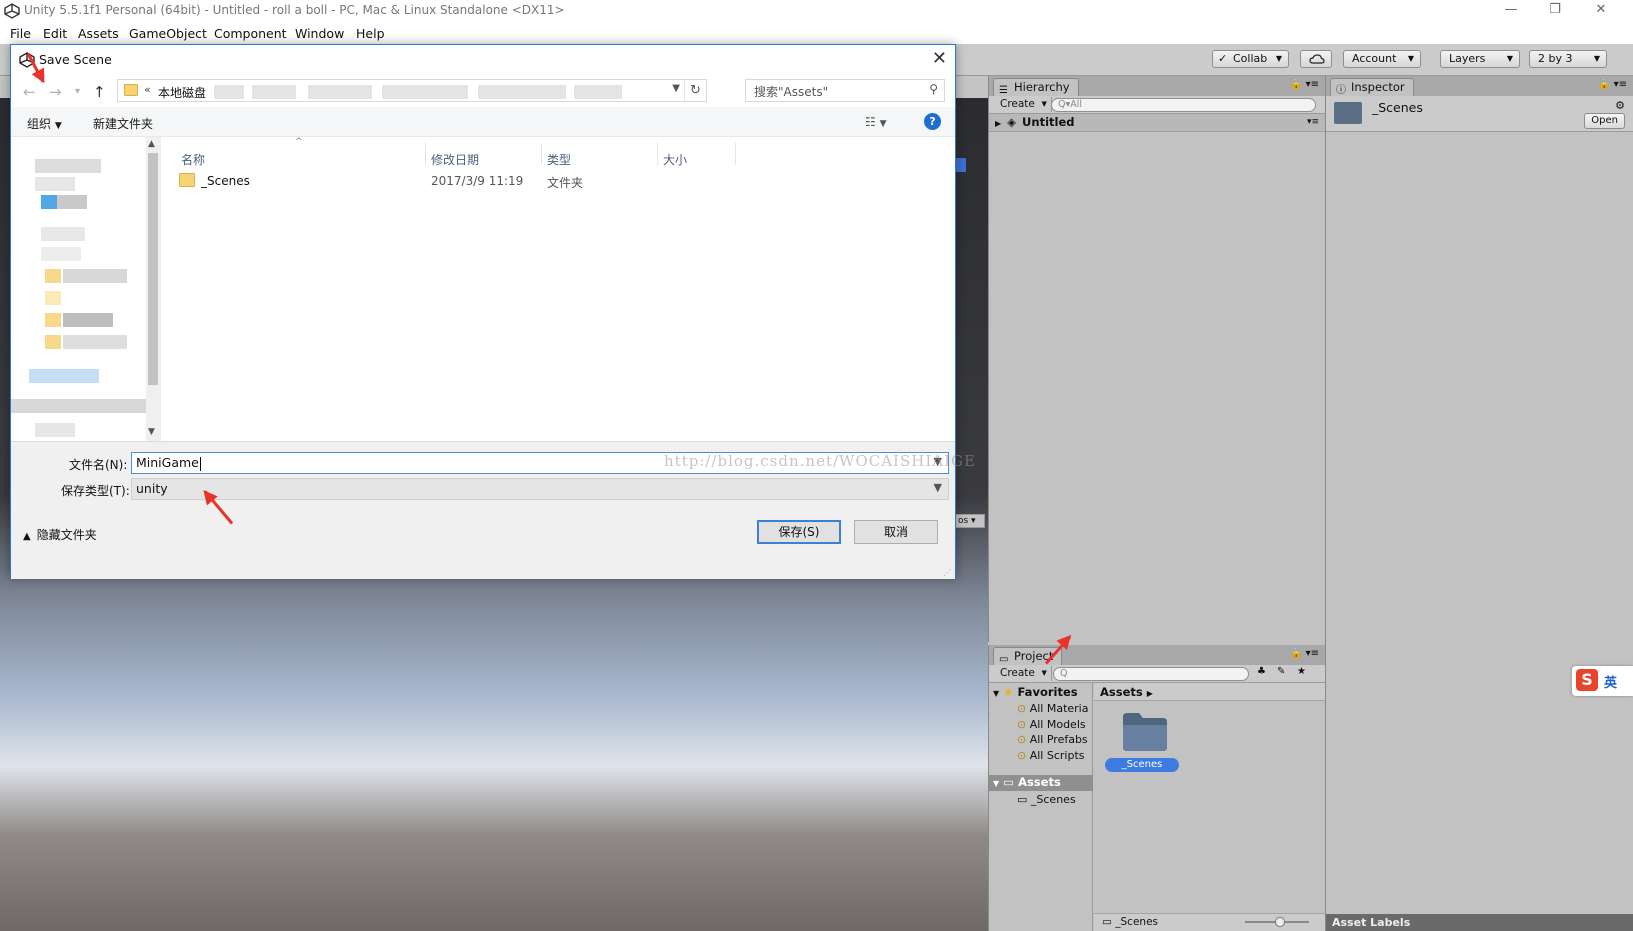 This screenshot has width=1633, height=931. What do you see at coordinates (1041, 783) in the screenshot?
I see `assets-tree-root: ▼ ▭ Assets` at bounding box center [1041, 783].